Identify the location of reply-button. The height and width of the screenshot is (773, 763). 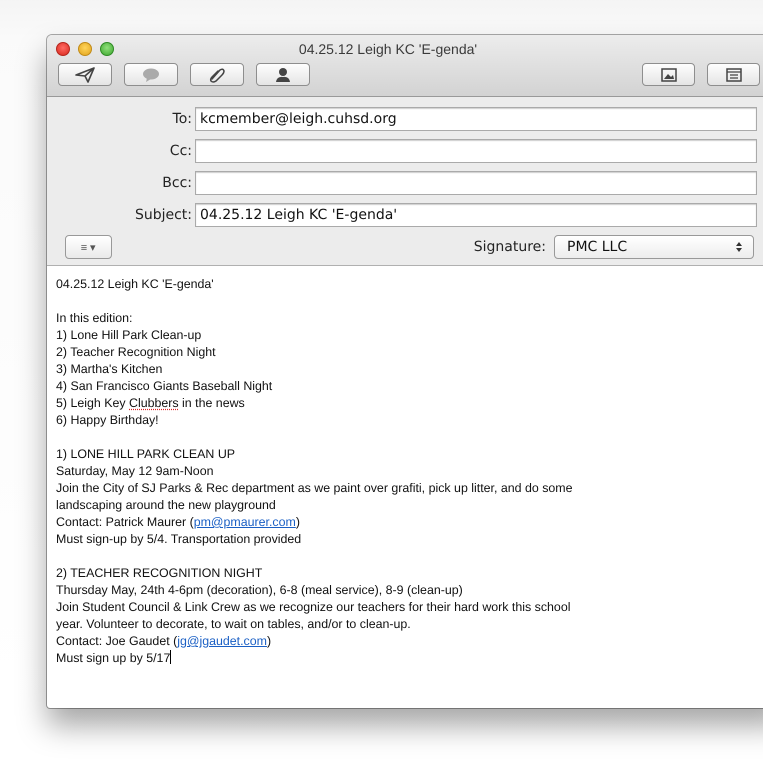
(151, 74).